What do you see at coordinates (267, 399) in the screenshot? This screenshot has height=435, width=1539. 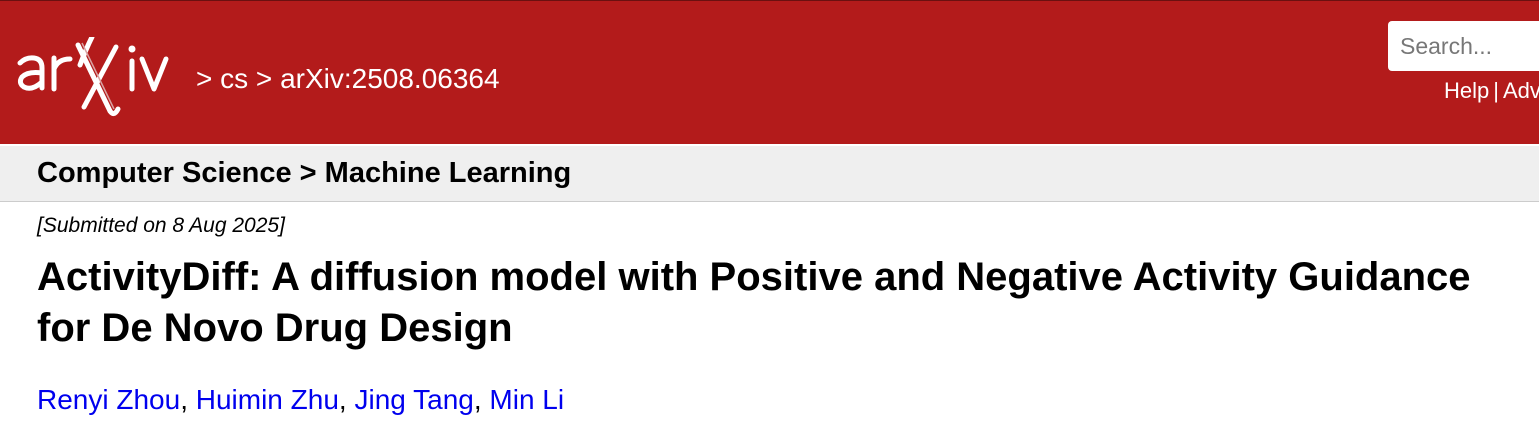 I see `author-link: Huimin Zhu` at bounding box center [267, 399].